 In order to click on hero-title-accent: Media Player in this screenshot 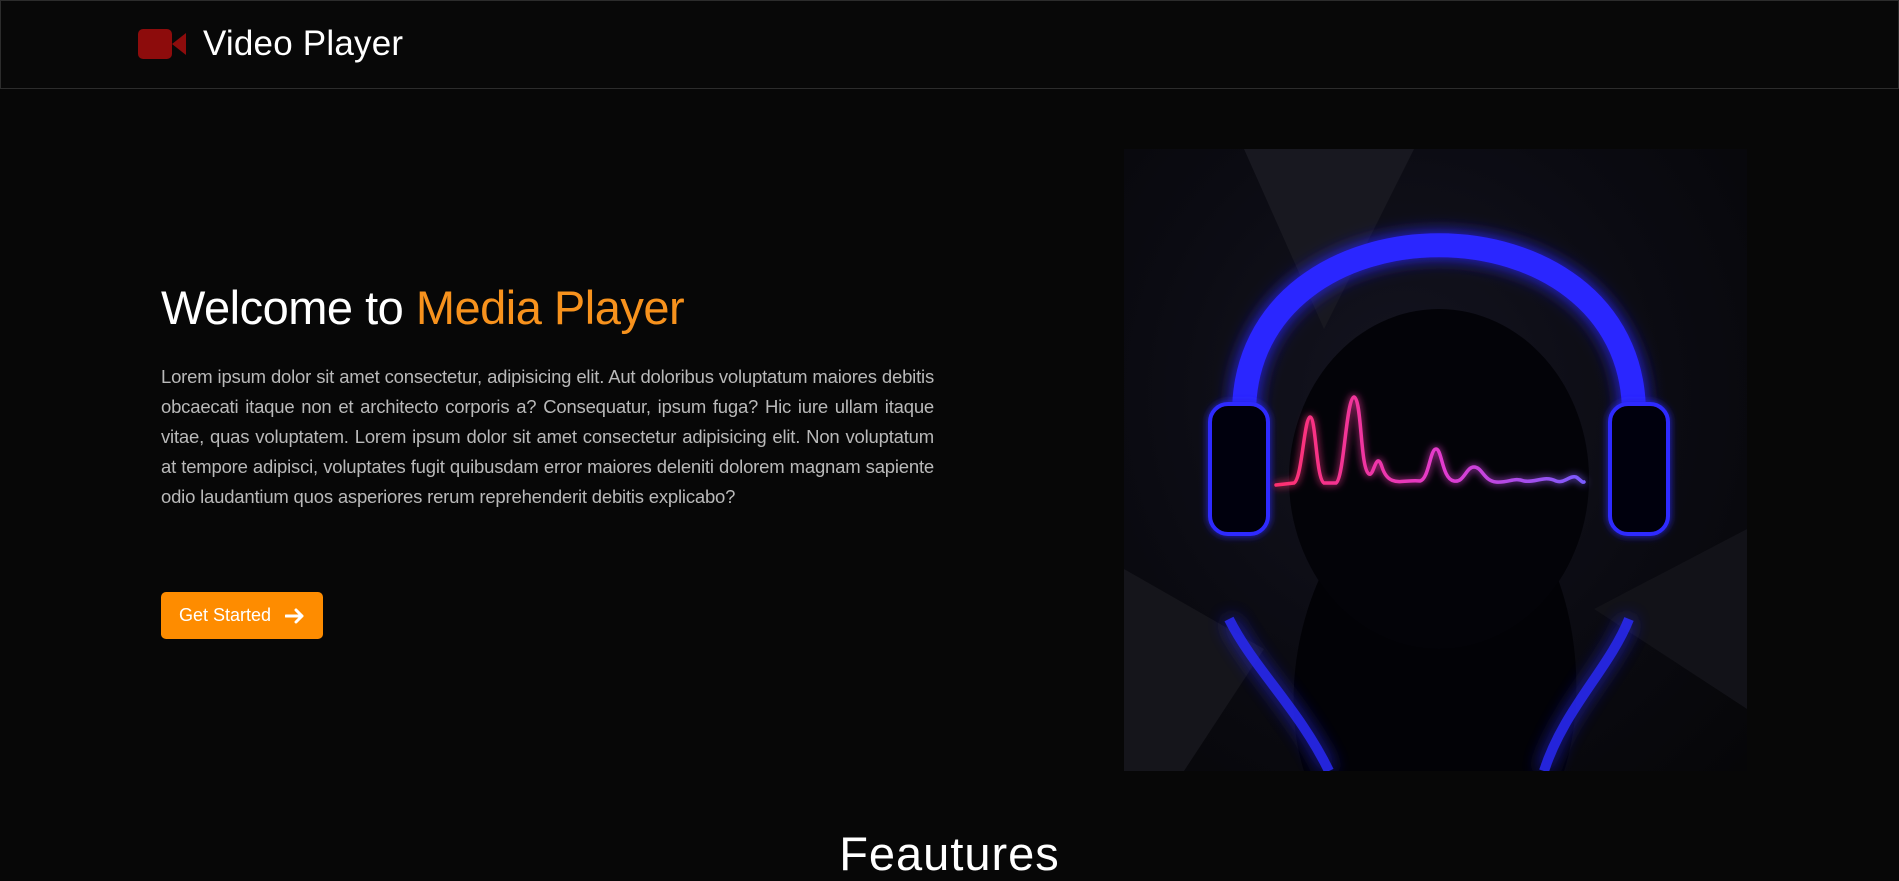, I will do `click(550, 307)`.